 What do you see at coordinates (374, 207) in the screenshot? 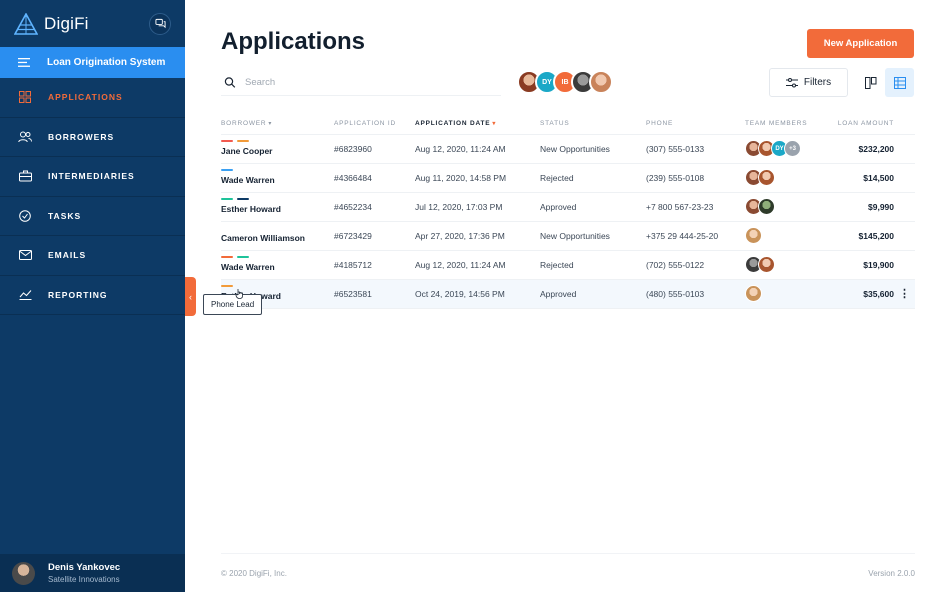
I see `application-id-cell: #4652234` at bounding box center [374, 207].